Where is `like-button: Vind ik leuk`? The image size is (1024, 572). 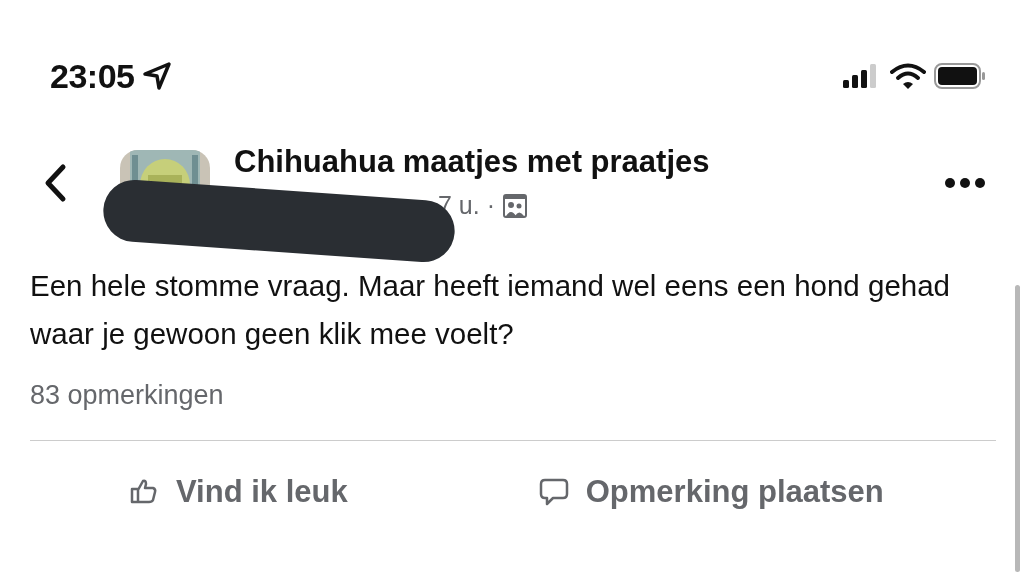 like-button: Vind ik leuk is located at coordinates (238, 491).